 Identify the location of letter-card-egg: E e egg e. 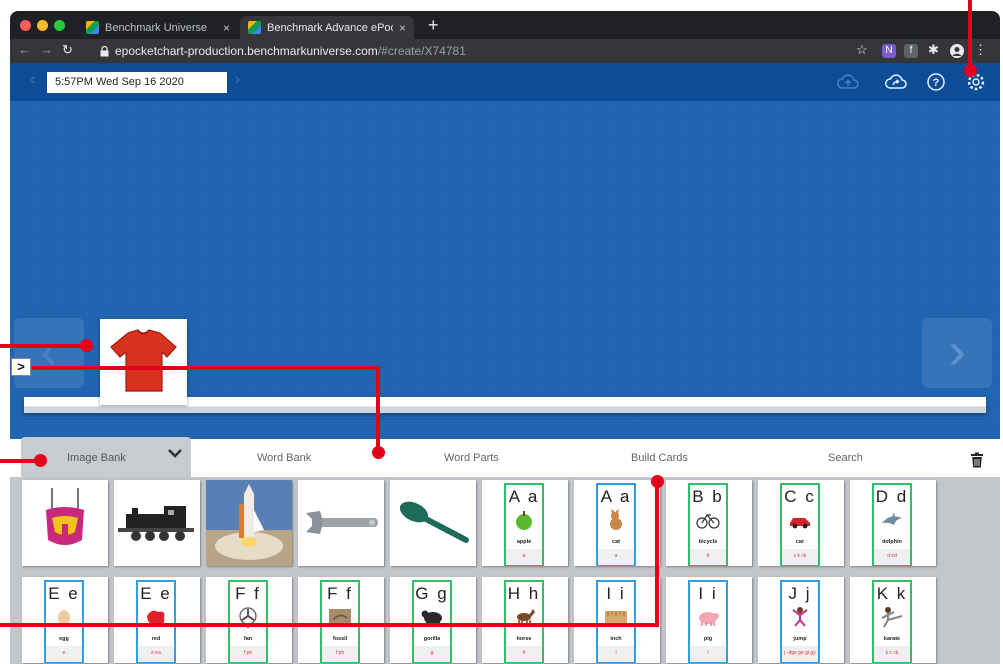
(65, 620).